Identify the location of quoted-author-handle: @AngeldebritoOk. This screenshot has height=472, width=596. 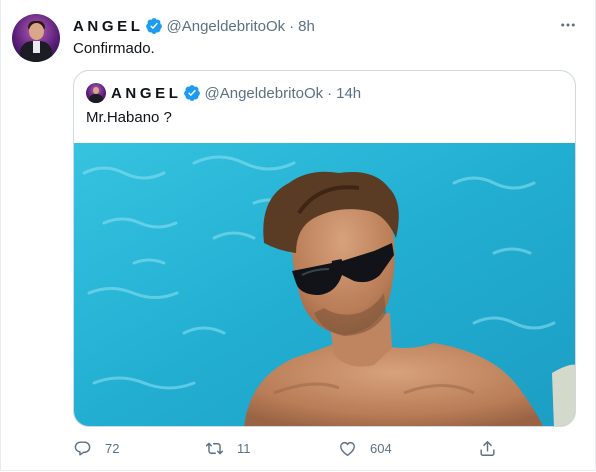
(264, 93).